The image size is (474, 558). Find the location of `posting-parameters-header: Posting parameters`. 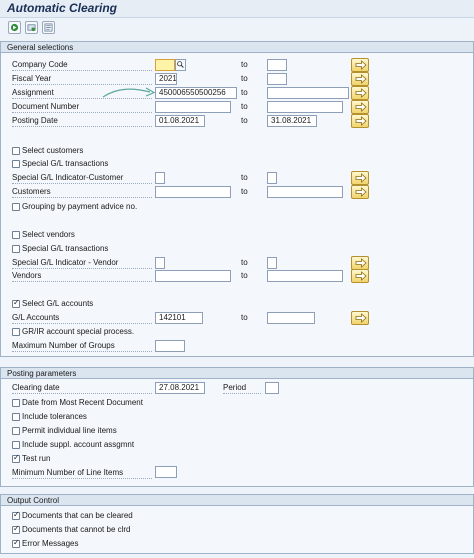

posting-parameters-header: Posting parameters is located at coordinates (237, 373).